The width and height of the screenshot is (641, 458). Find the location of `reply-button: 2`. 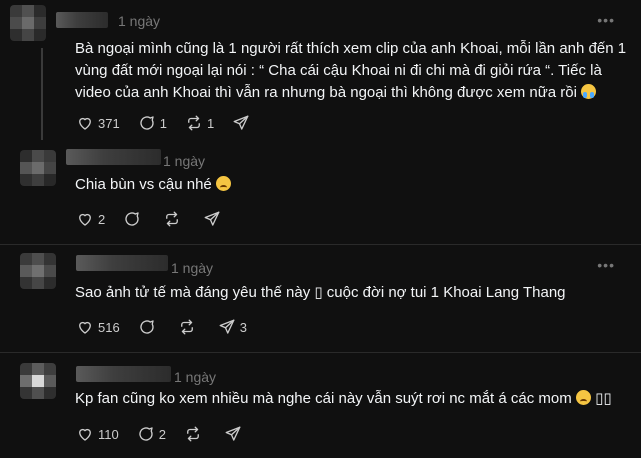

reply-button: 2 is located at coordinates (151, 434).